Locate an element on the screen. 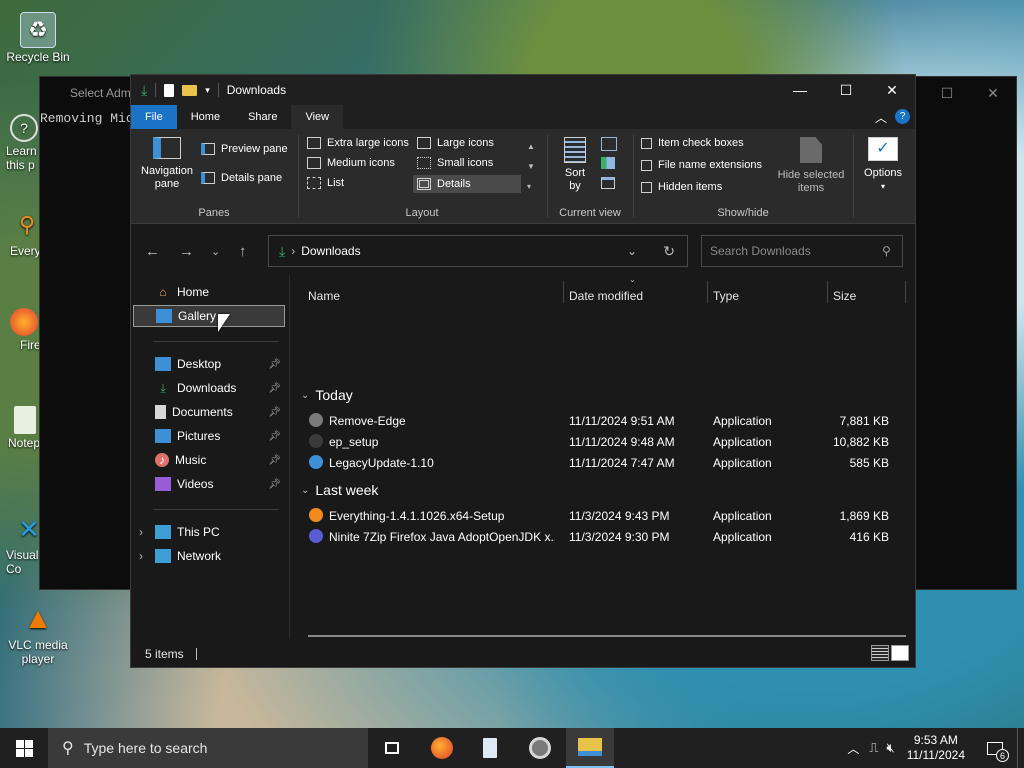 The height and width of the screenshot is (768, 1024). forward-icon: → is located at coordinates (186, 251).